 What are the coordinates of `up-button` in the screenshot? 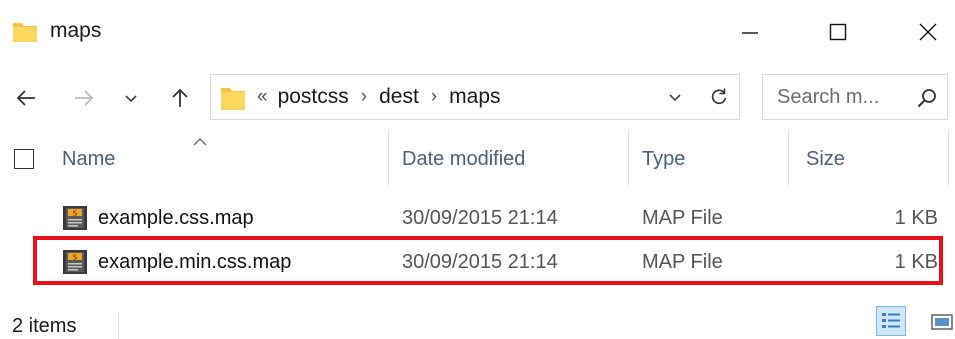 It's located at (180, 98).